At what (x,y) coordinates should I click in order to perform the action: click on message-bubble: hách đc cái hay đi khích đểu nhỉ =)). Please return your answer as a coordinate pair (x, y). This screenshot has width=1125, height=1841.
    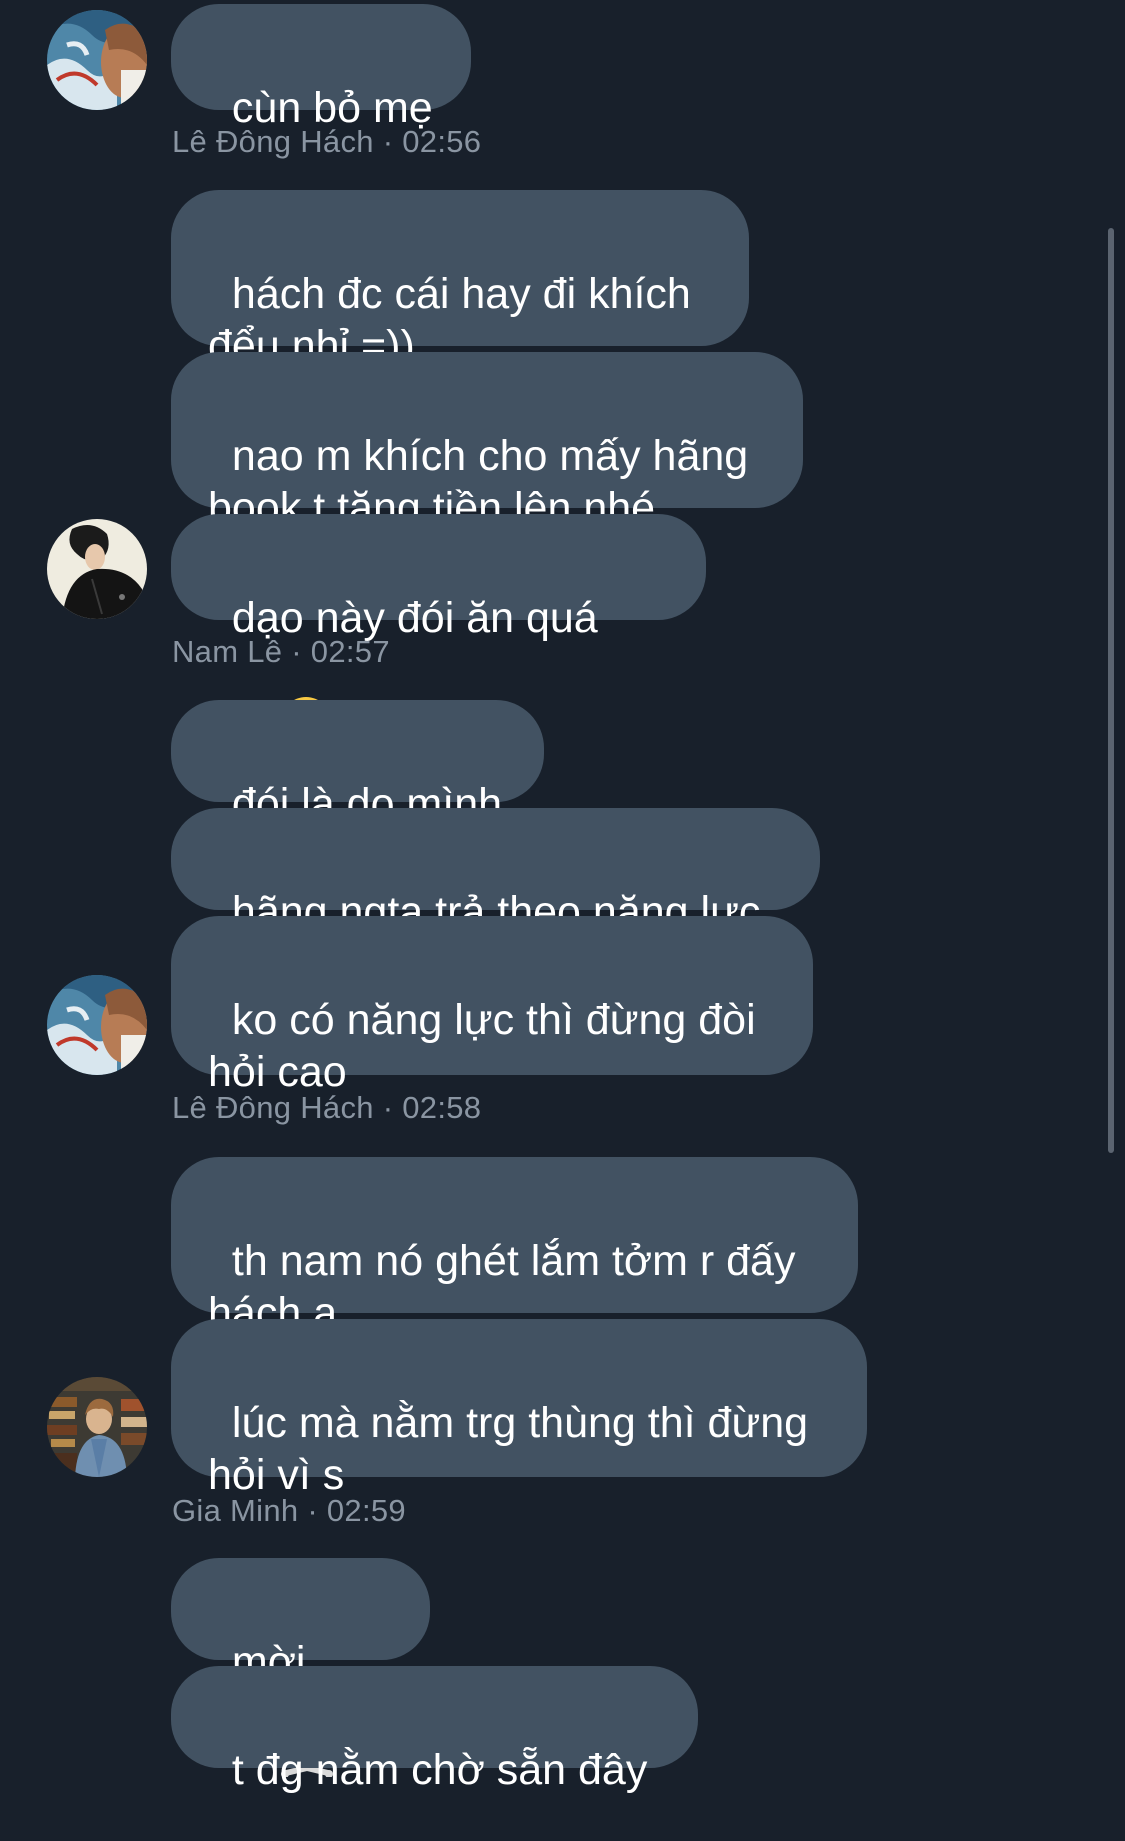
    Looking at the image, I should click on (460, 280).